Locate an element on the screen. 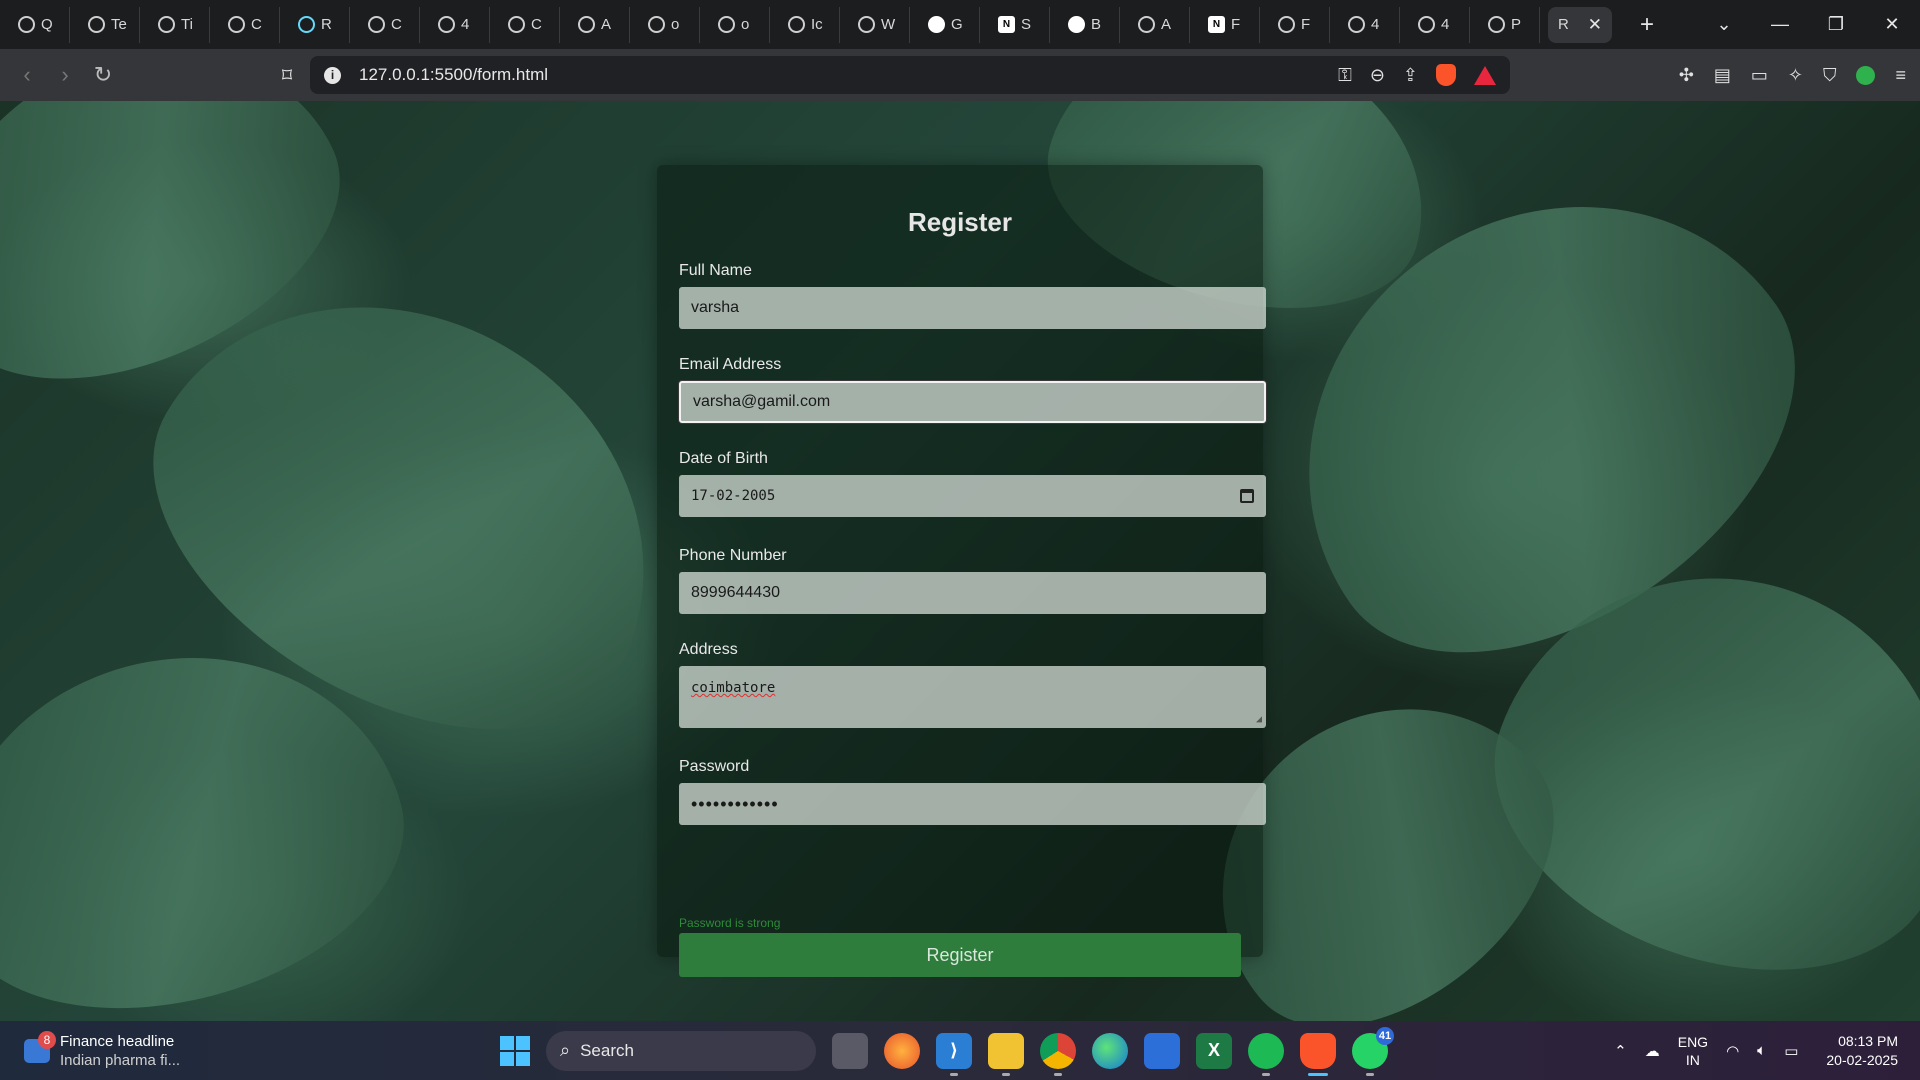  file-explorer-icon is located at coordinates (1006, 1054).